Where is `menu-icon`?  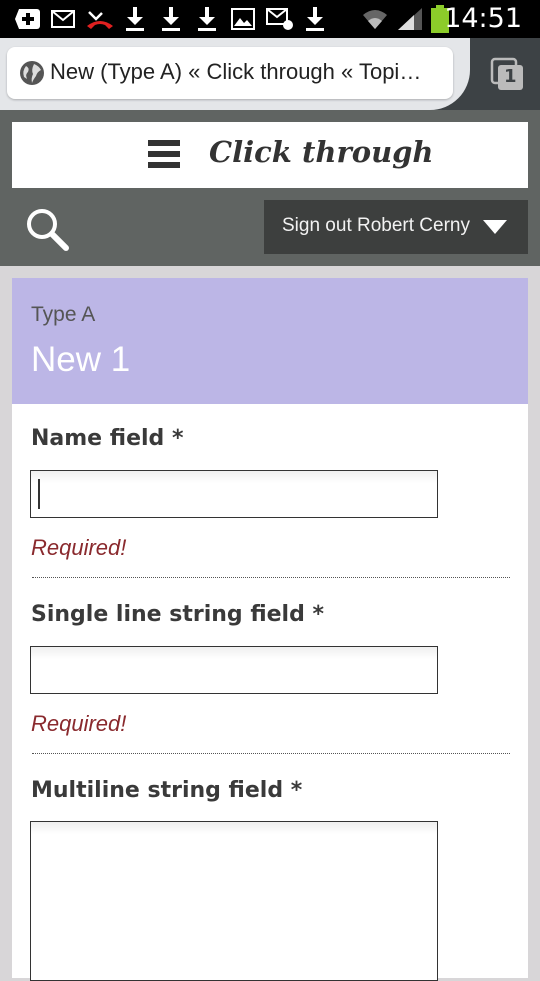 menu-icon is located at coordinates (164, 156).